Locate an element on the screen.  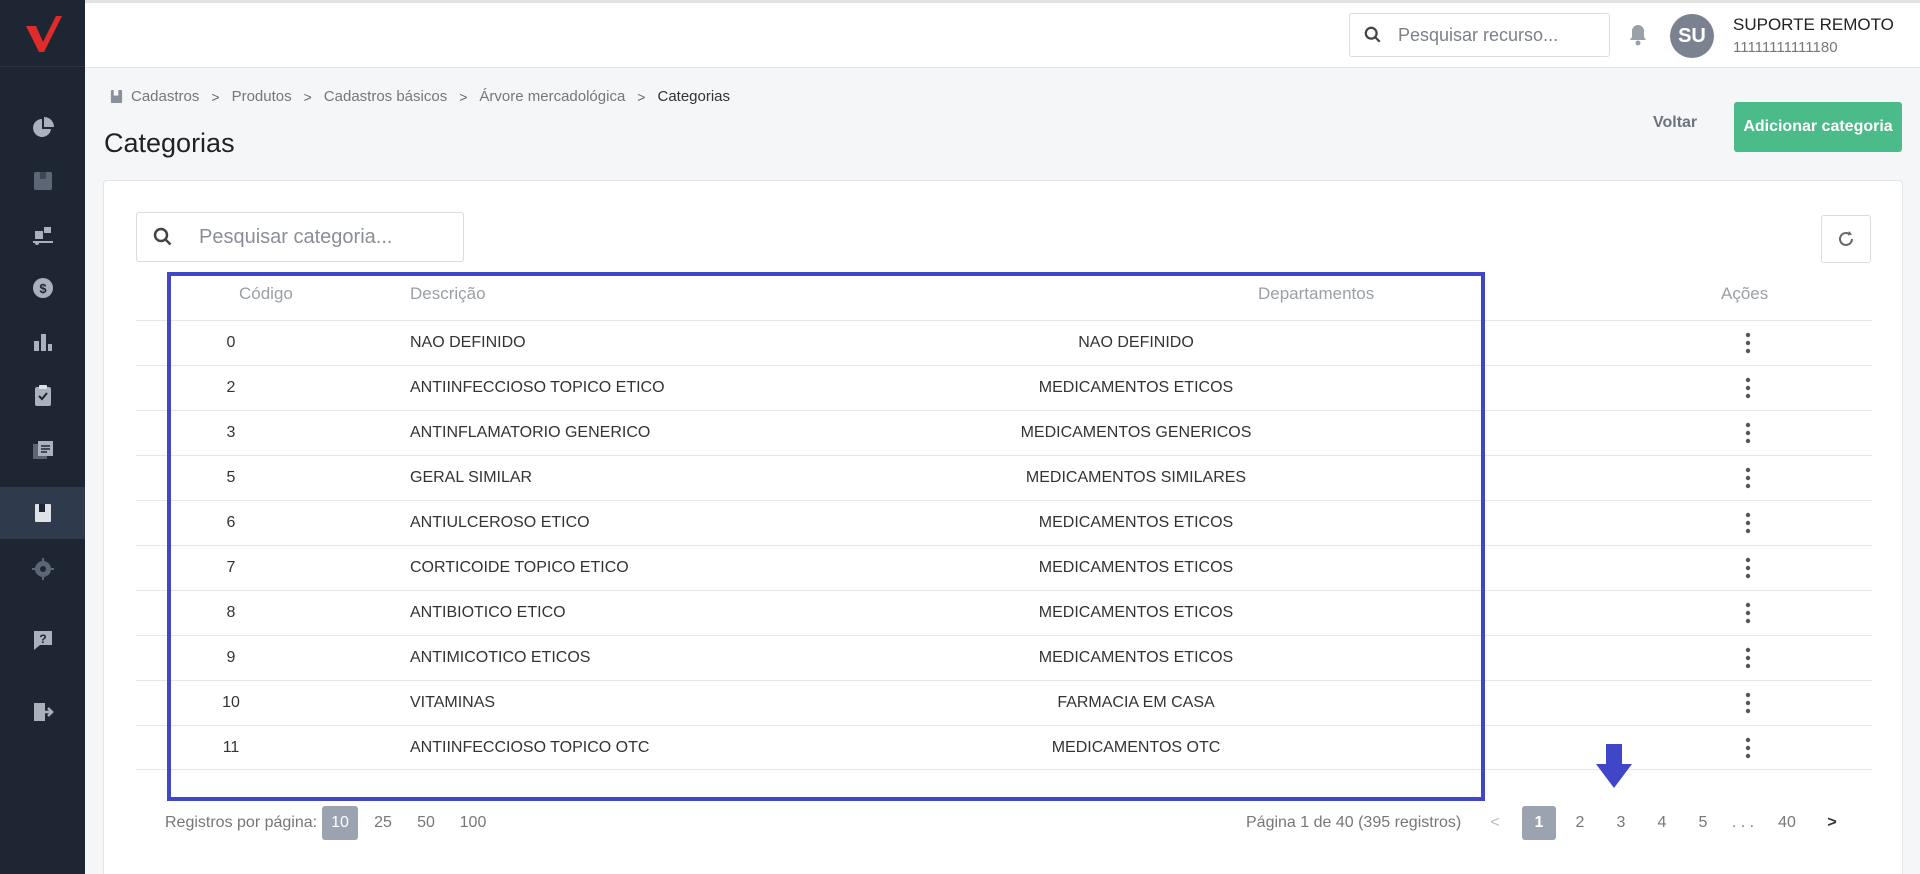
page-button-3: 3 is located at coordinates (1621, 823).